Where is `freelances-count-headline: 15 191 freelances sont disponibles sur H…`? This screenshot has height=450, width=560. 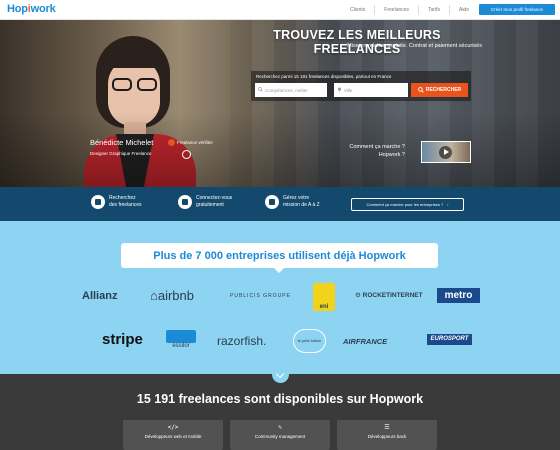 freelances-count-headline: 15 191 freelances sont disponibles sur H… is located at coordinates (280, 399).